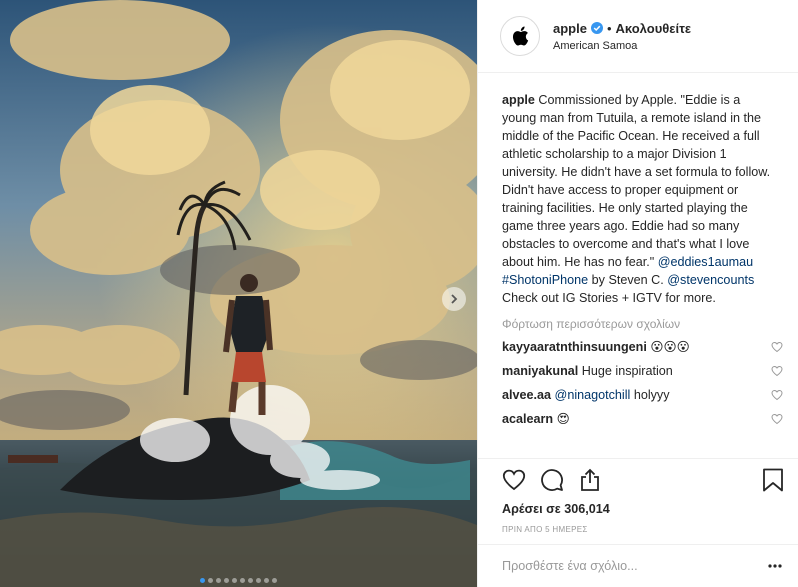 The width and height of the screenshot is (798, 587). I want to click on caption-hashtag-link: #ShotoniPhone, so click(545, 280).